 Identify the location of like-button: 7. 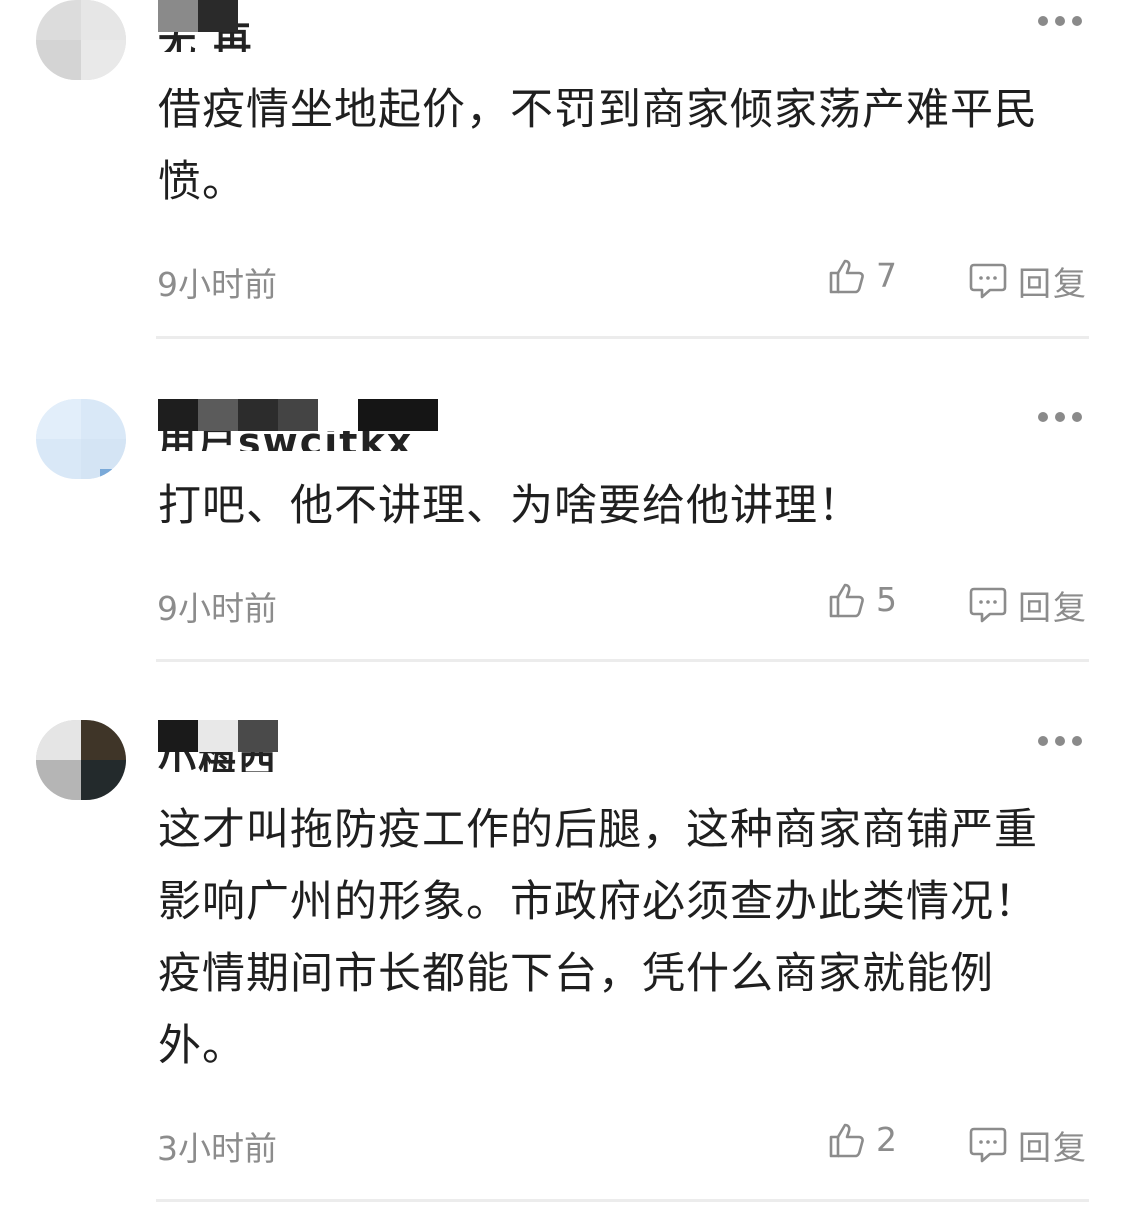
(862, 275).